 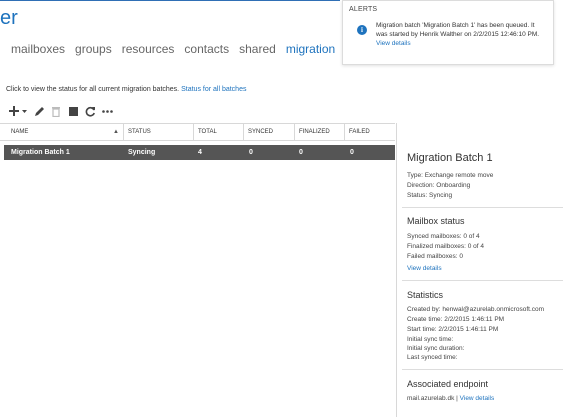 I want to click on mailbox-status-heading: Mailbox status, so click(x=436, y=221).